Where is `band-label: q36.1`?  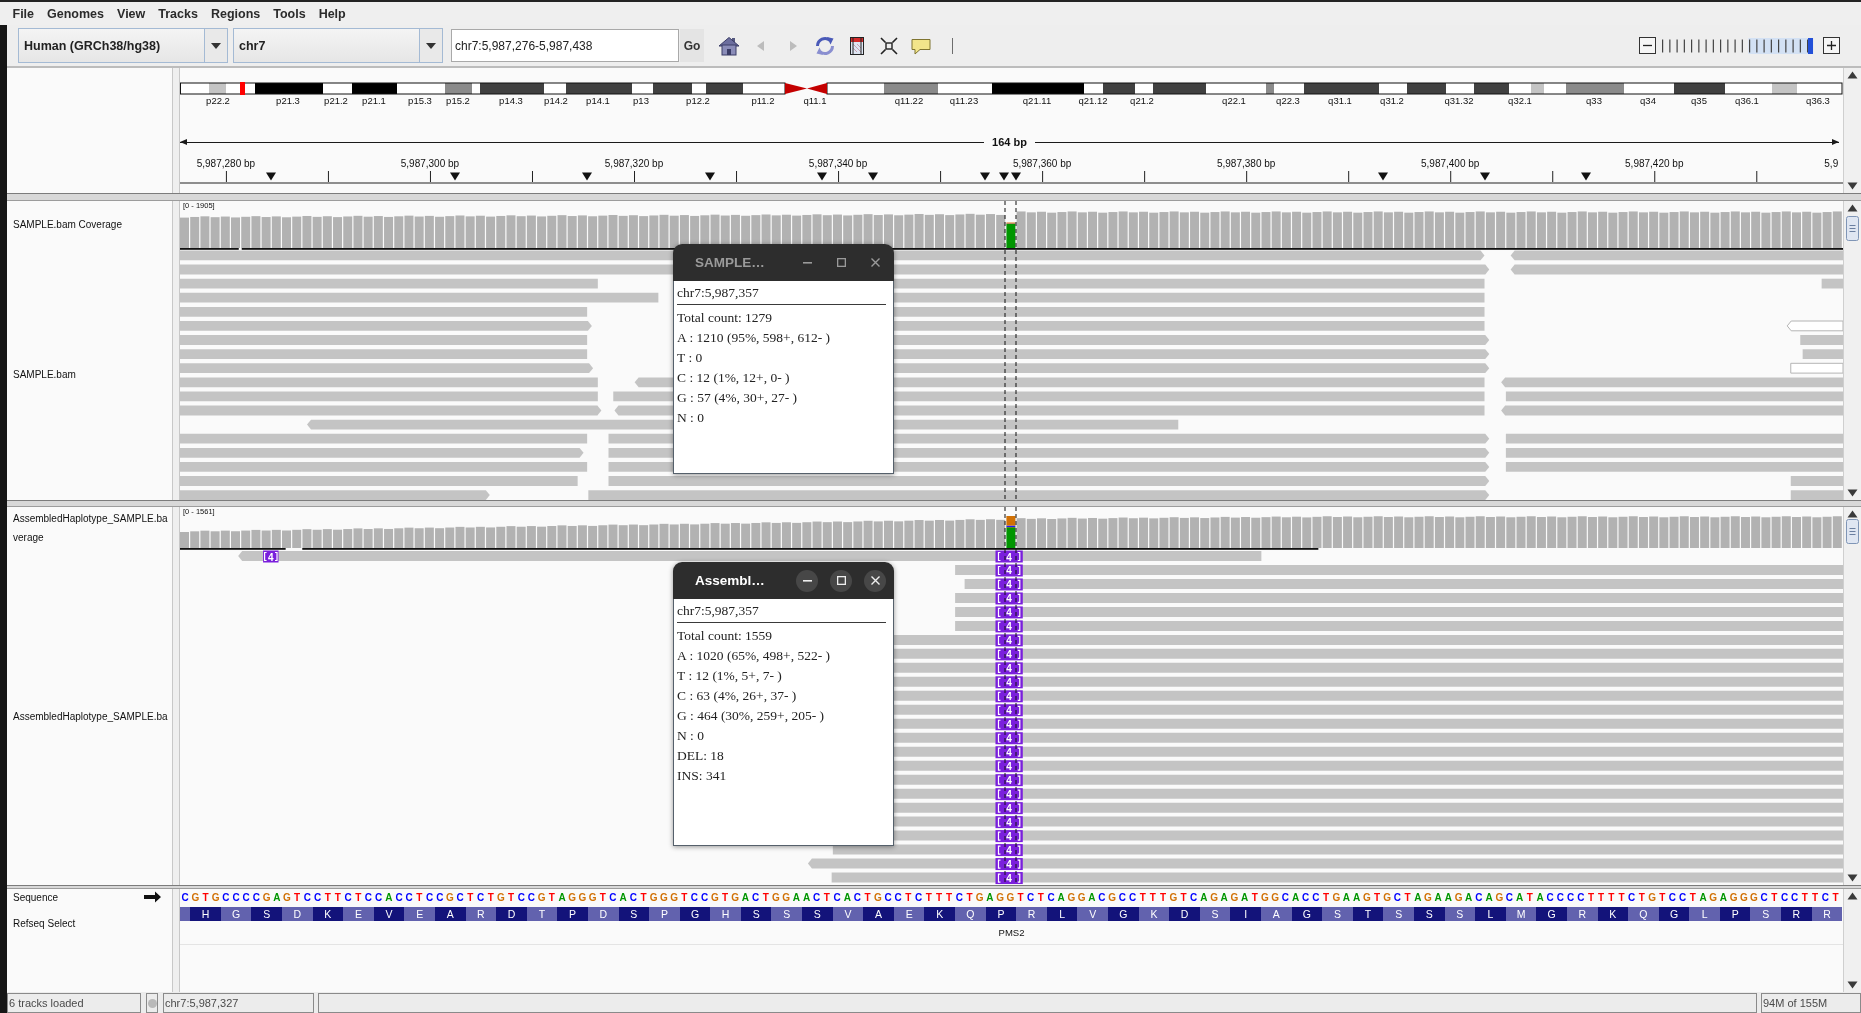
band-label: q36.1 is located at coordinates (1747, 101).